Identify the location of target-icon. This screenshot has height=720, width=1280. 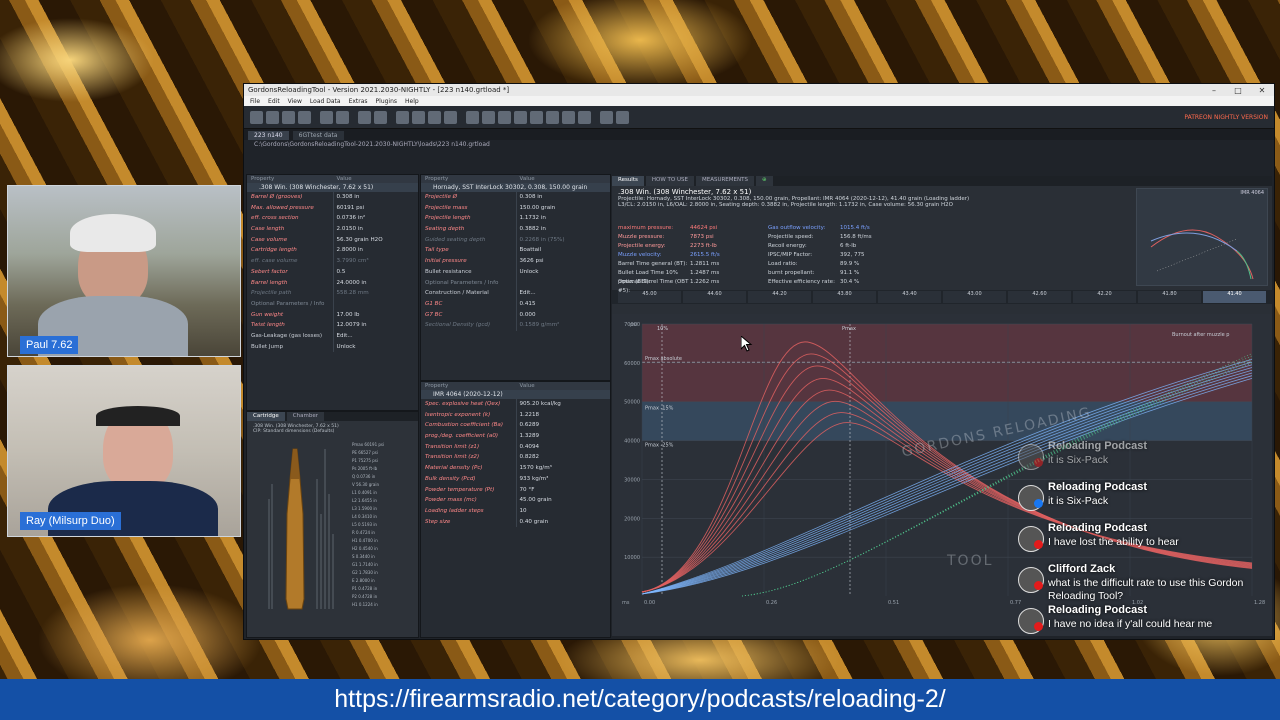
(504, 117).